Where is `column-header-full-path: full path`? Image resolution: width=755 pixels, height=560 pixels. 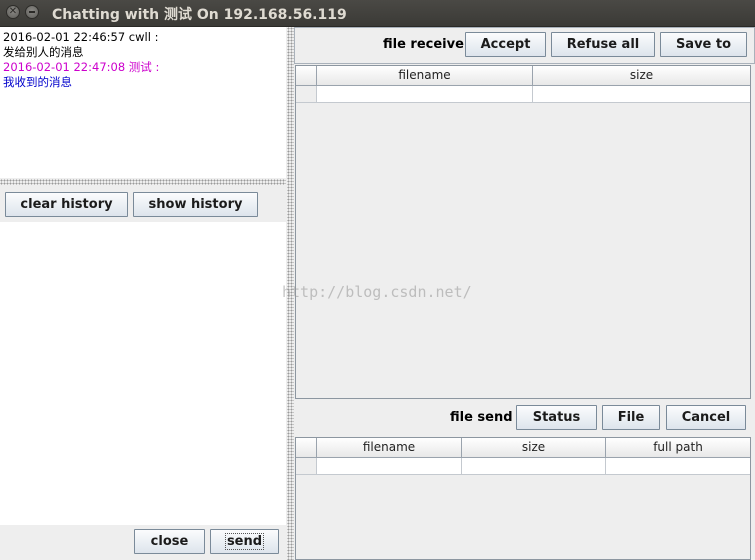 column-header-full-path: full path is located at coordinates (678, 447).